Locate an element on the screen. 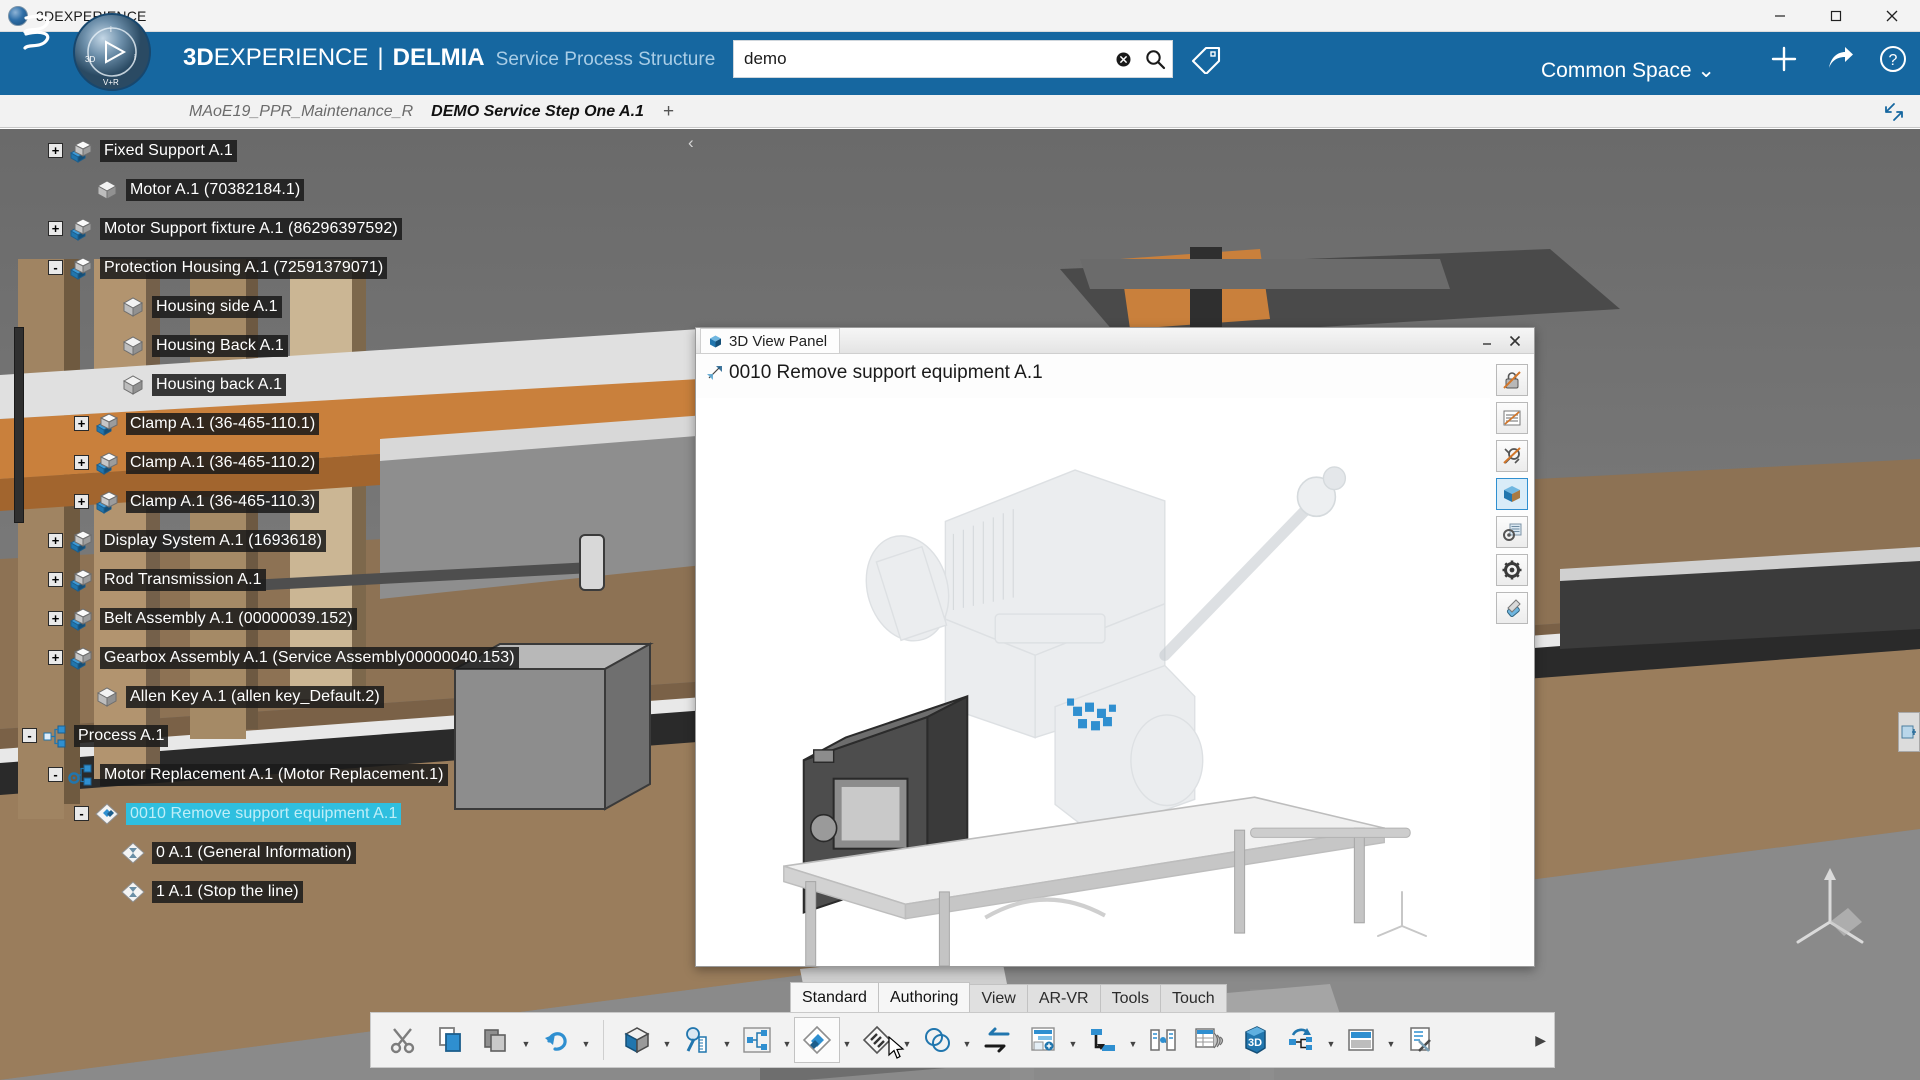 The image size is (1920, 1080). 3dexperience-compass: 3D i i V+R is located at coordinates (112, 52).